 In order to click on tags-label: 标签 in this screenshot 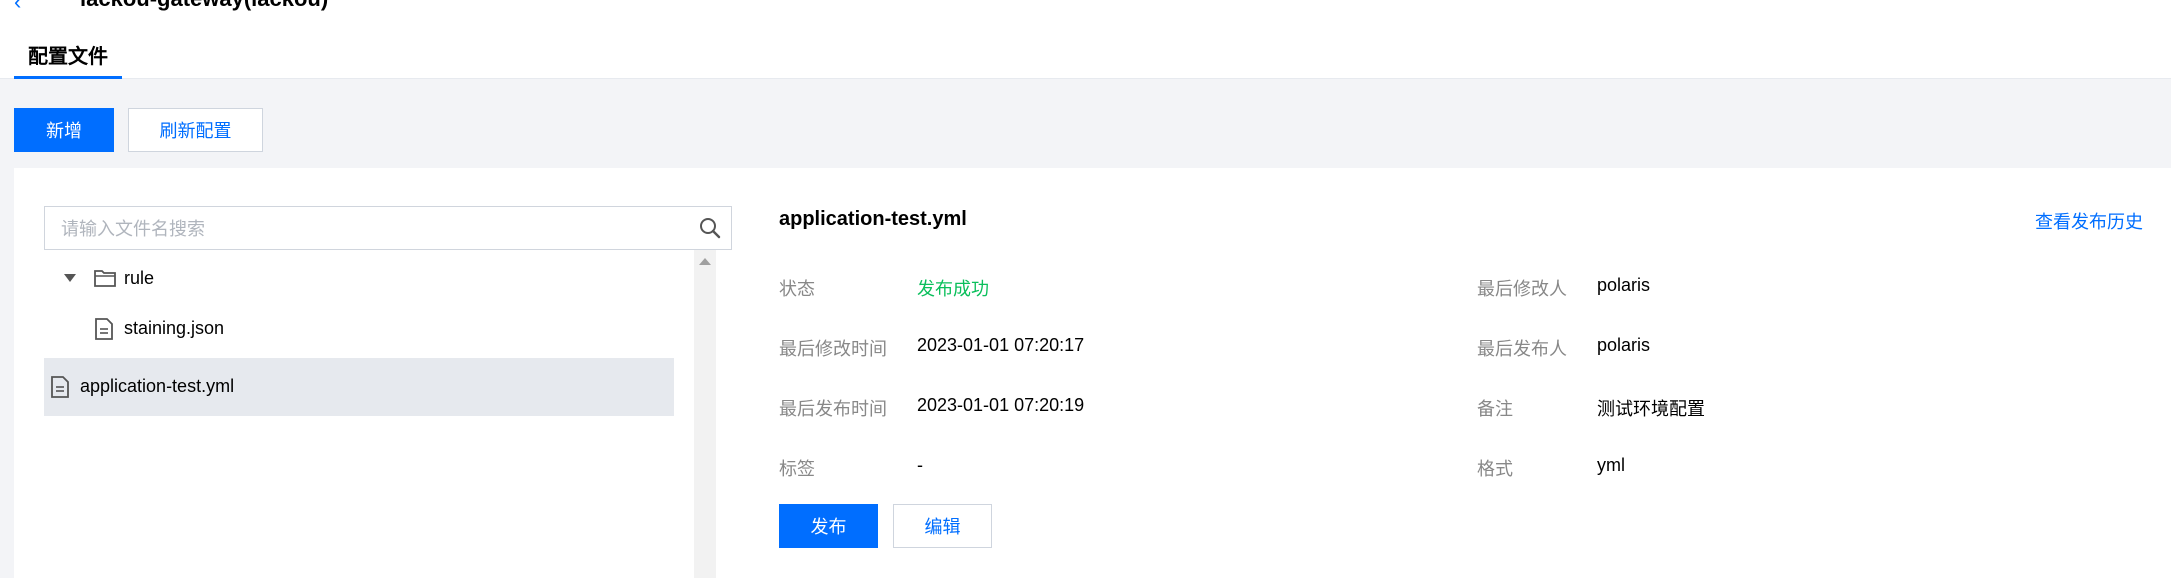, I will do `click(797, 469)`.